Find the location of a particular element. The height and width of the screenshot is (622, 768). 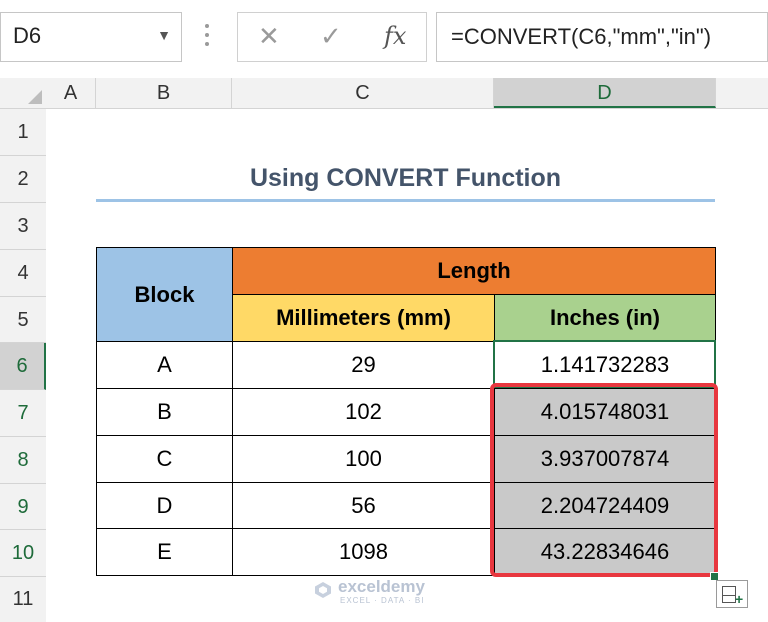

table-cell-mm: 56 is located at coordinates (363, 505).